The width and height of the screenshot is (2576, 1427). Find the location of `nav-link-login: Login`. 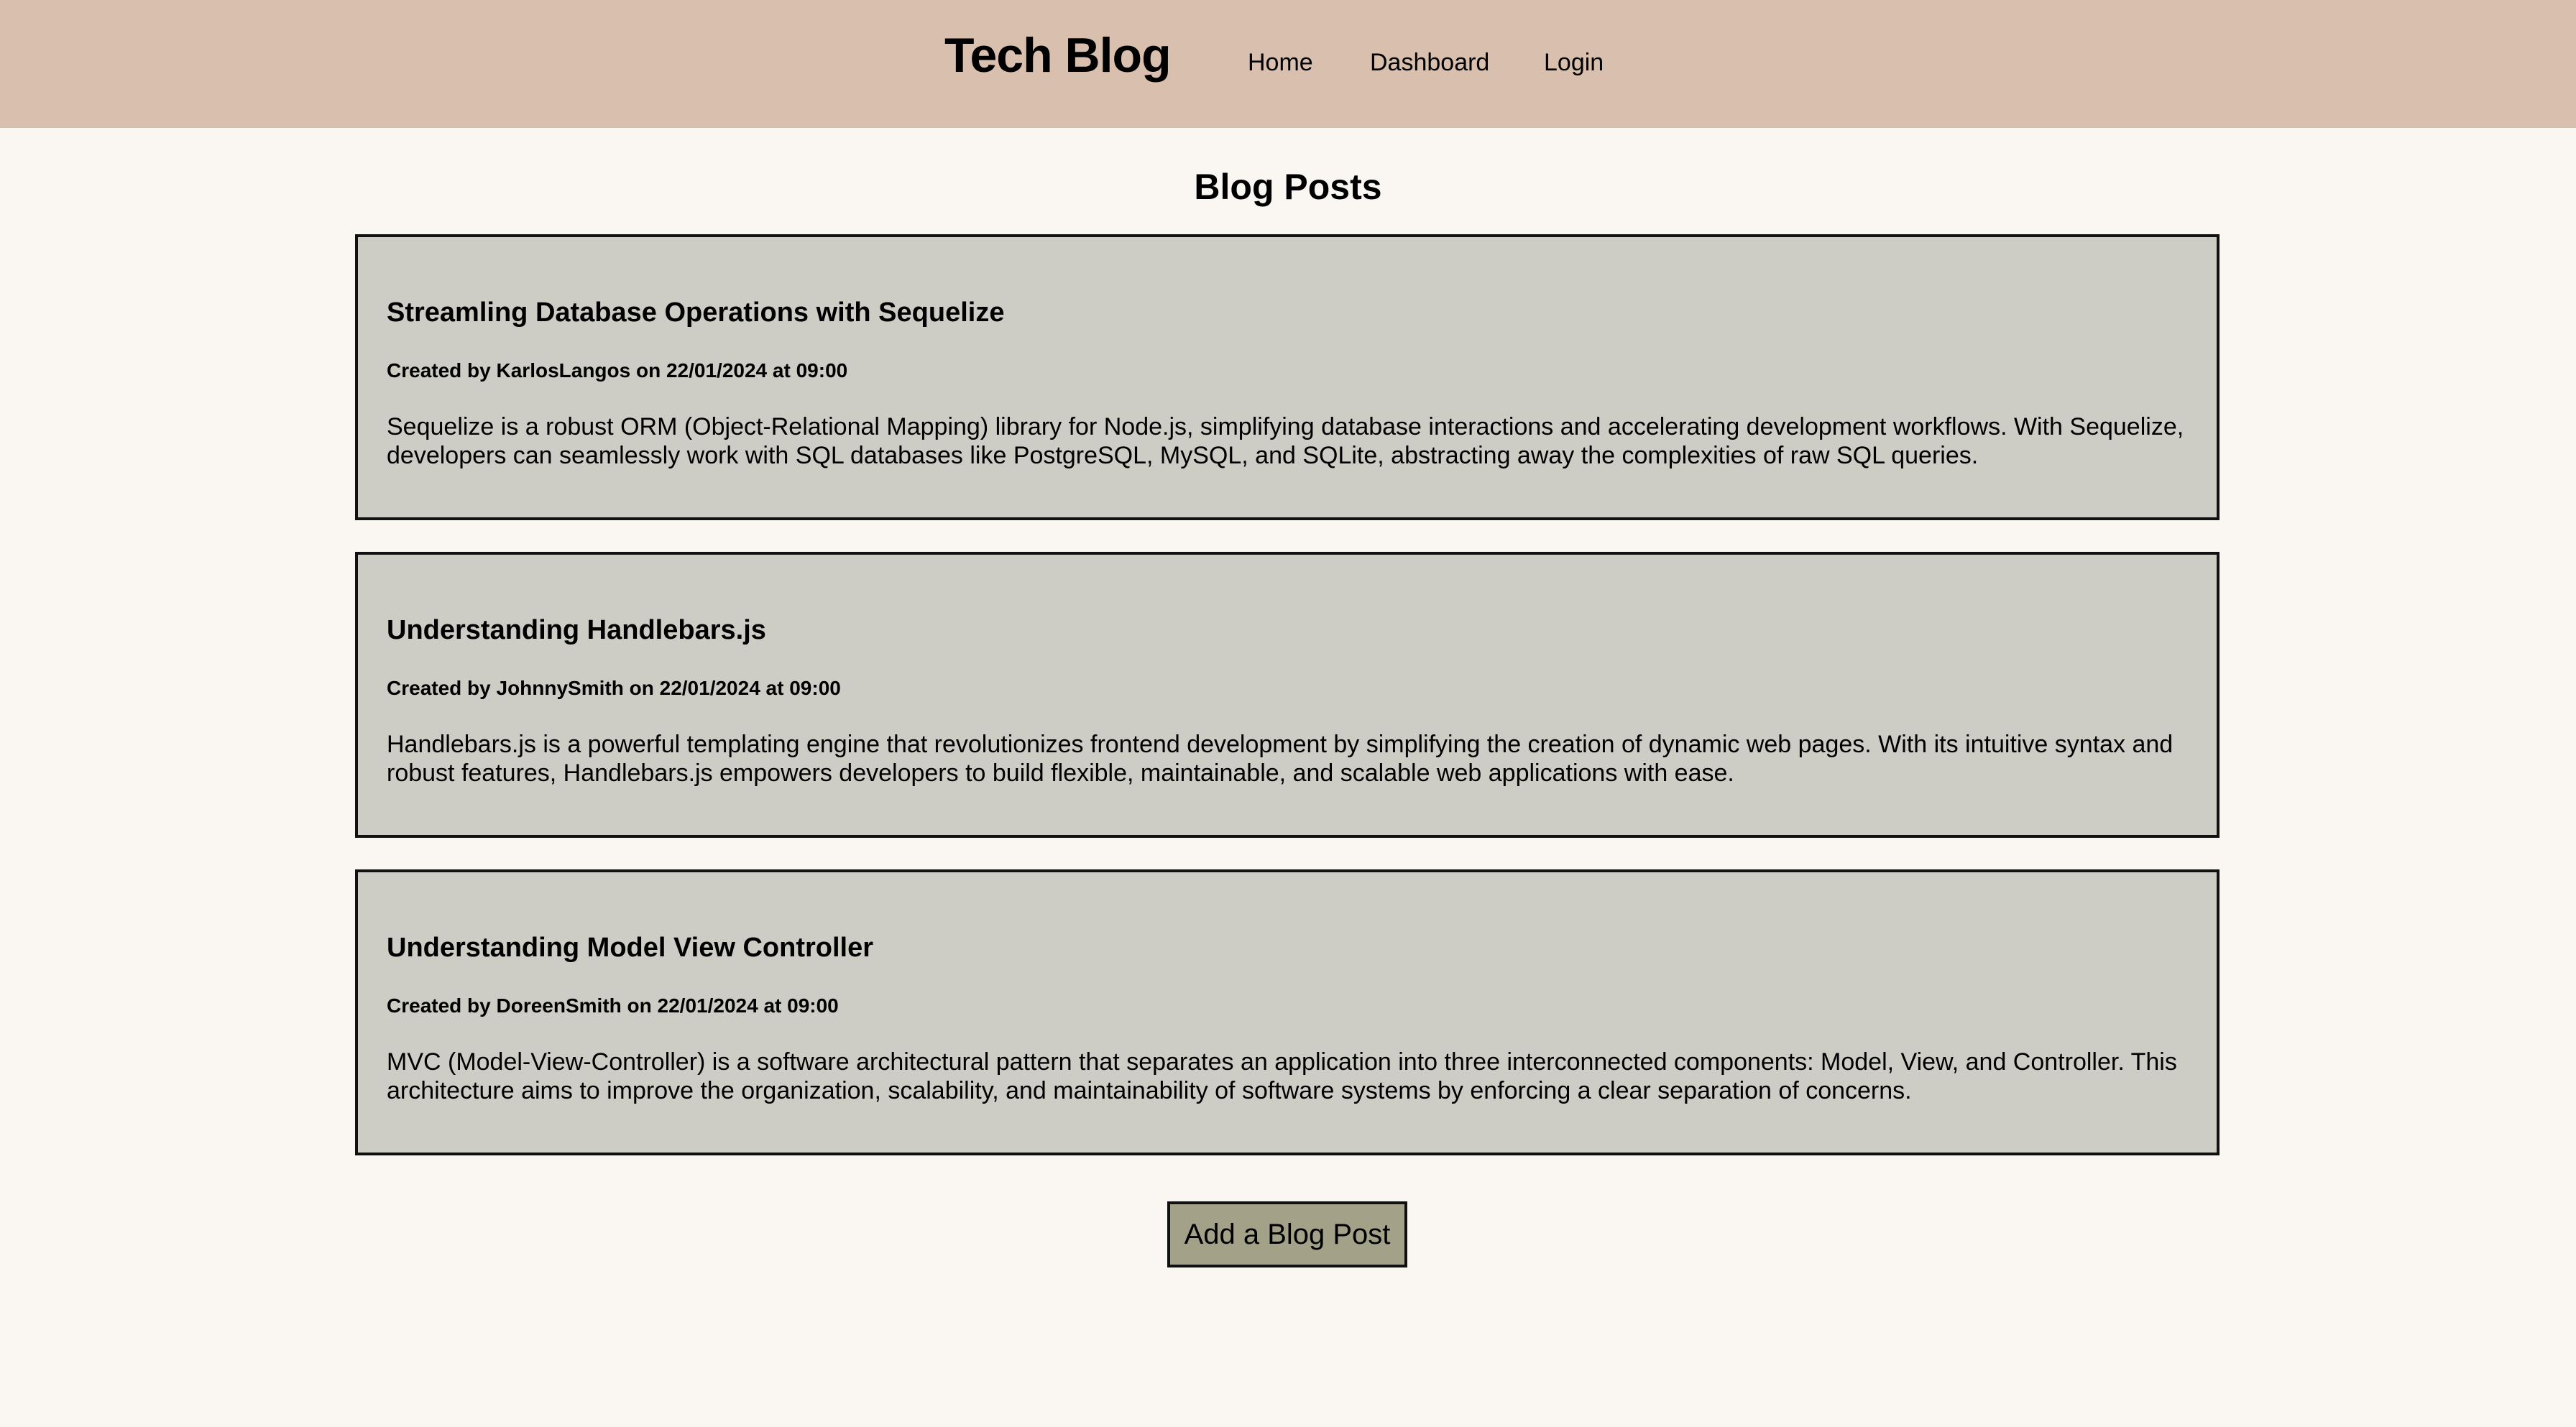

nav-link-login: Login is located at coordinates (1574, 62).